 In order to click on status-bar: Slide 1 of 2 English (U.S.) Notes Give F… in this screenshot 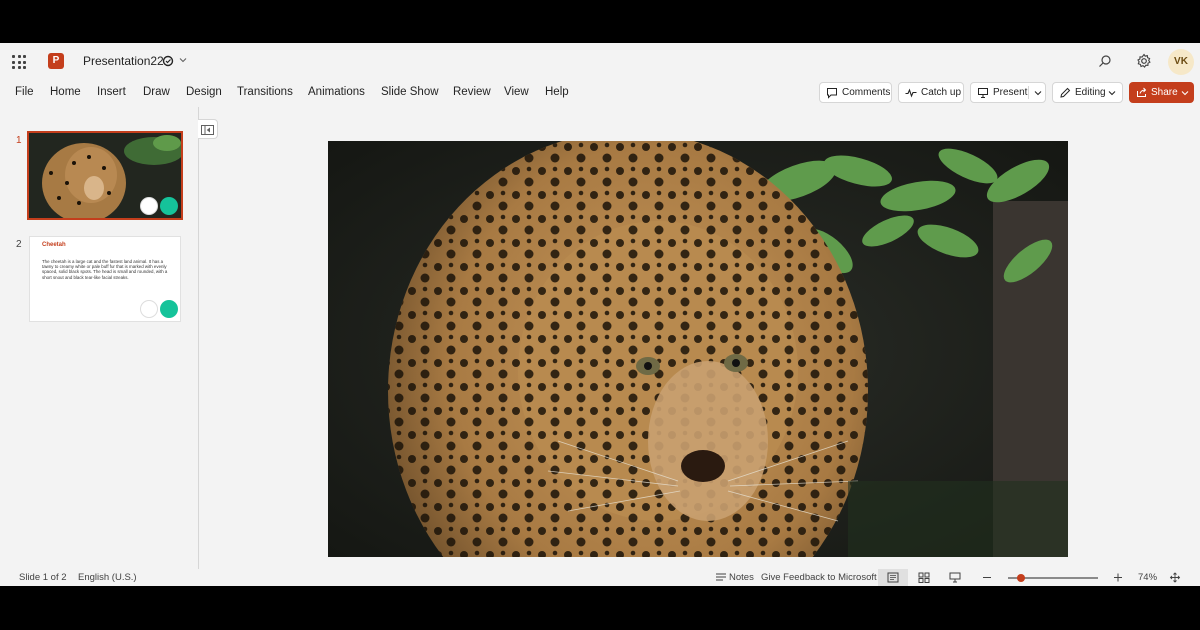, I will do `click(600, 577)`.